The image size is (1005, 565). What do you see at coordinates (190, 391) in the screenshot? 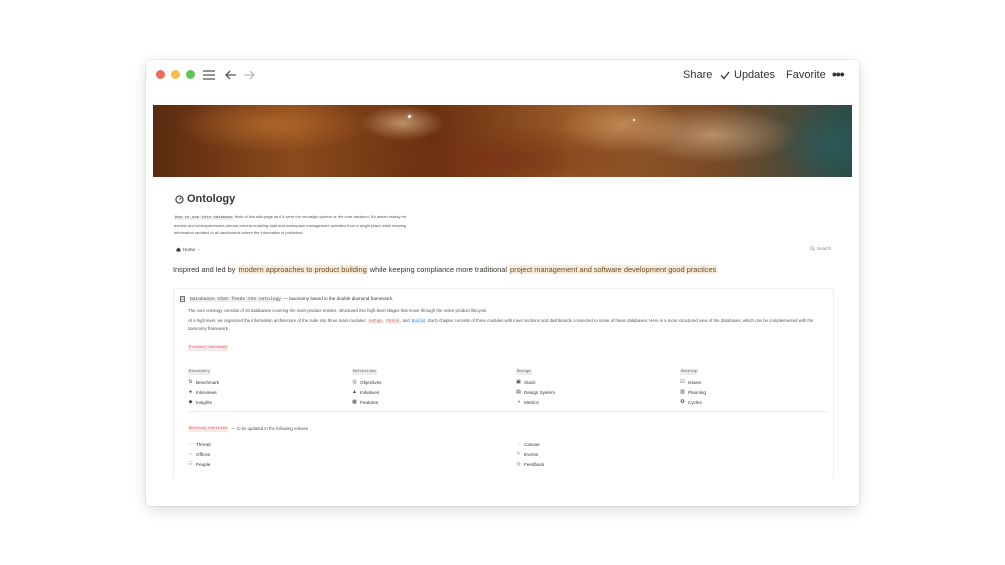
I see `interviews-icon: ●` at bounding box center [190, 391].